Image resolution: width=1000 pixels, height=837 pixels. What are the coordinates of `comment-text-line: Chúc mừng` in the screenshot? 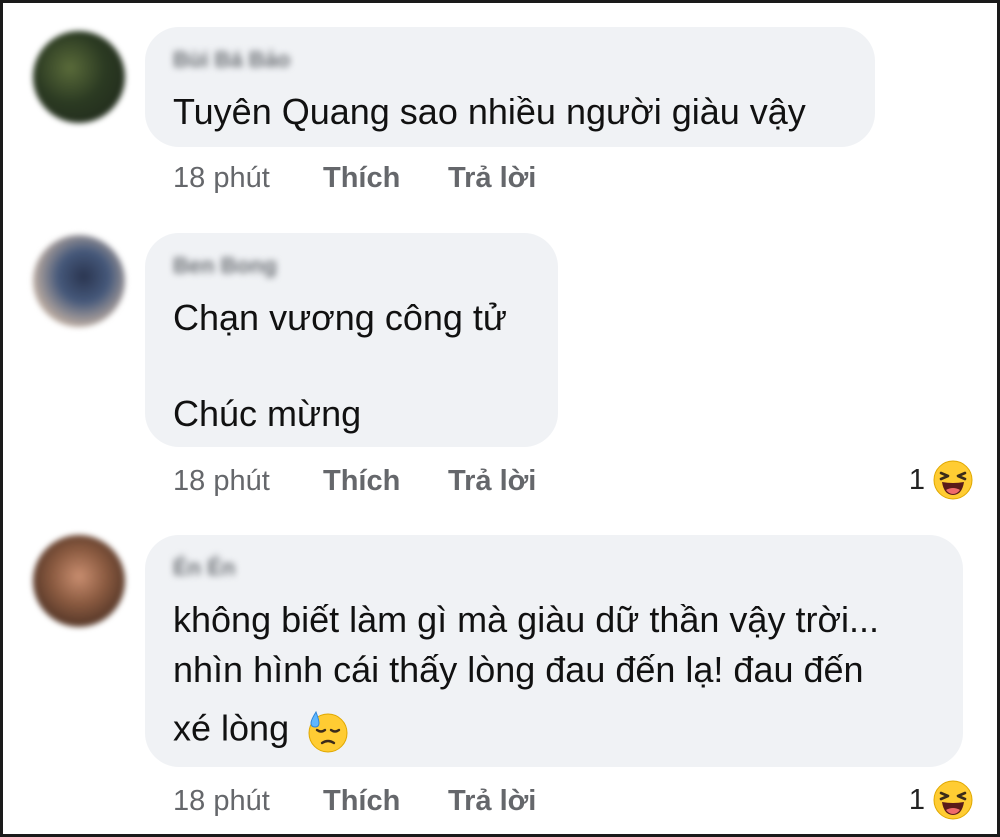 It's located at (267, 413).